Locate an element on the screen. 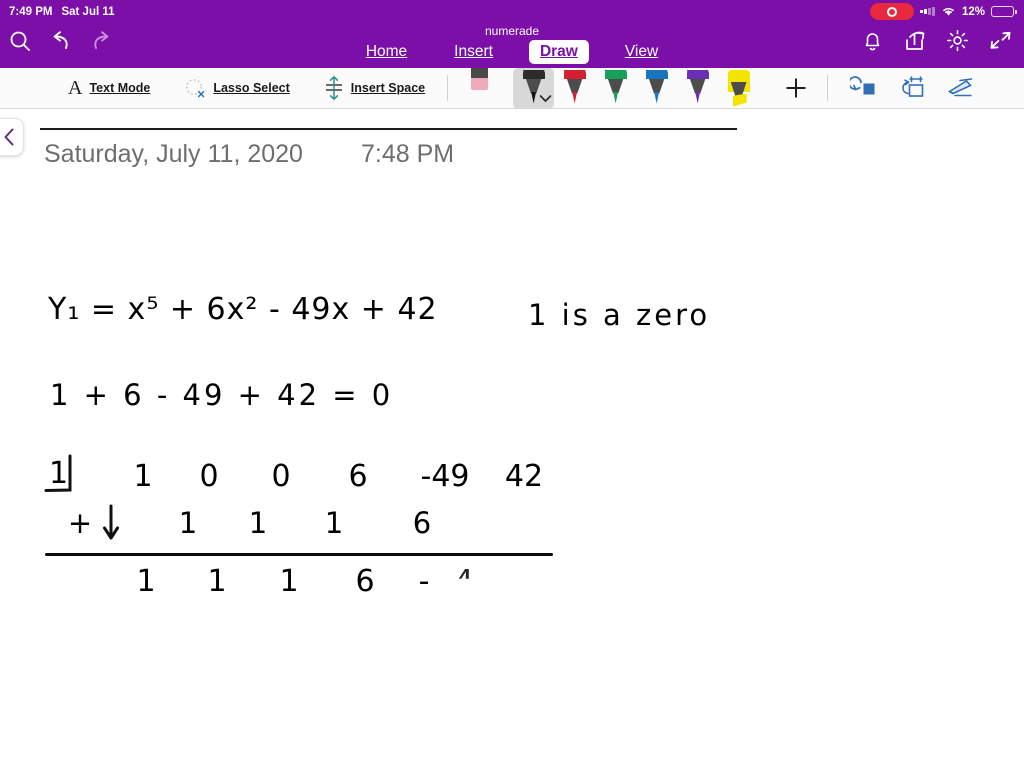  pen-slot-purple is located at coordinates (697, 88).